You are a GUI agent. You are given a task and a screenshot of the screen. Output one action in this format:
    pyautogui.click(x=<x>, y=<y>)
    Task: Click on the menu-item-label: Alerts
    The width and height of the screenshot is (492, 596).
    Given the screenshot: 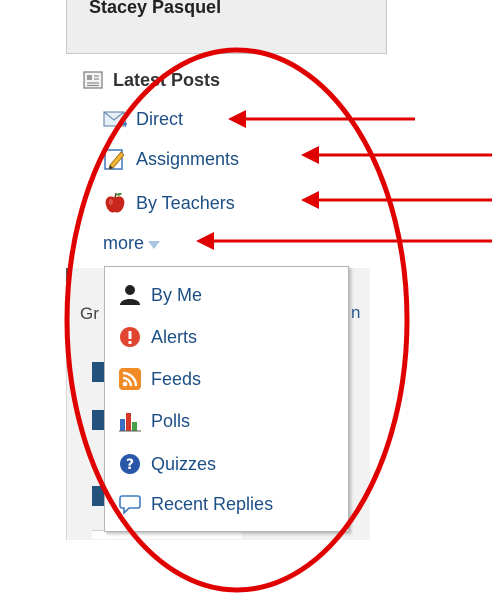 What is the action you would take?
    pyautogui.click(x=174, y=336)
    